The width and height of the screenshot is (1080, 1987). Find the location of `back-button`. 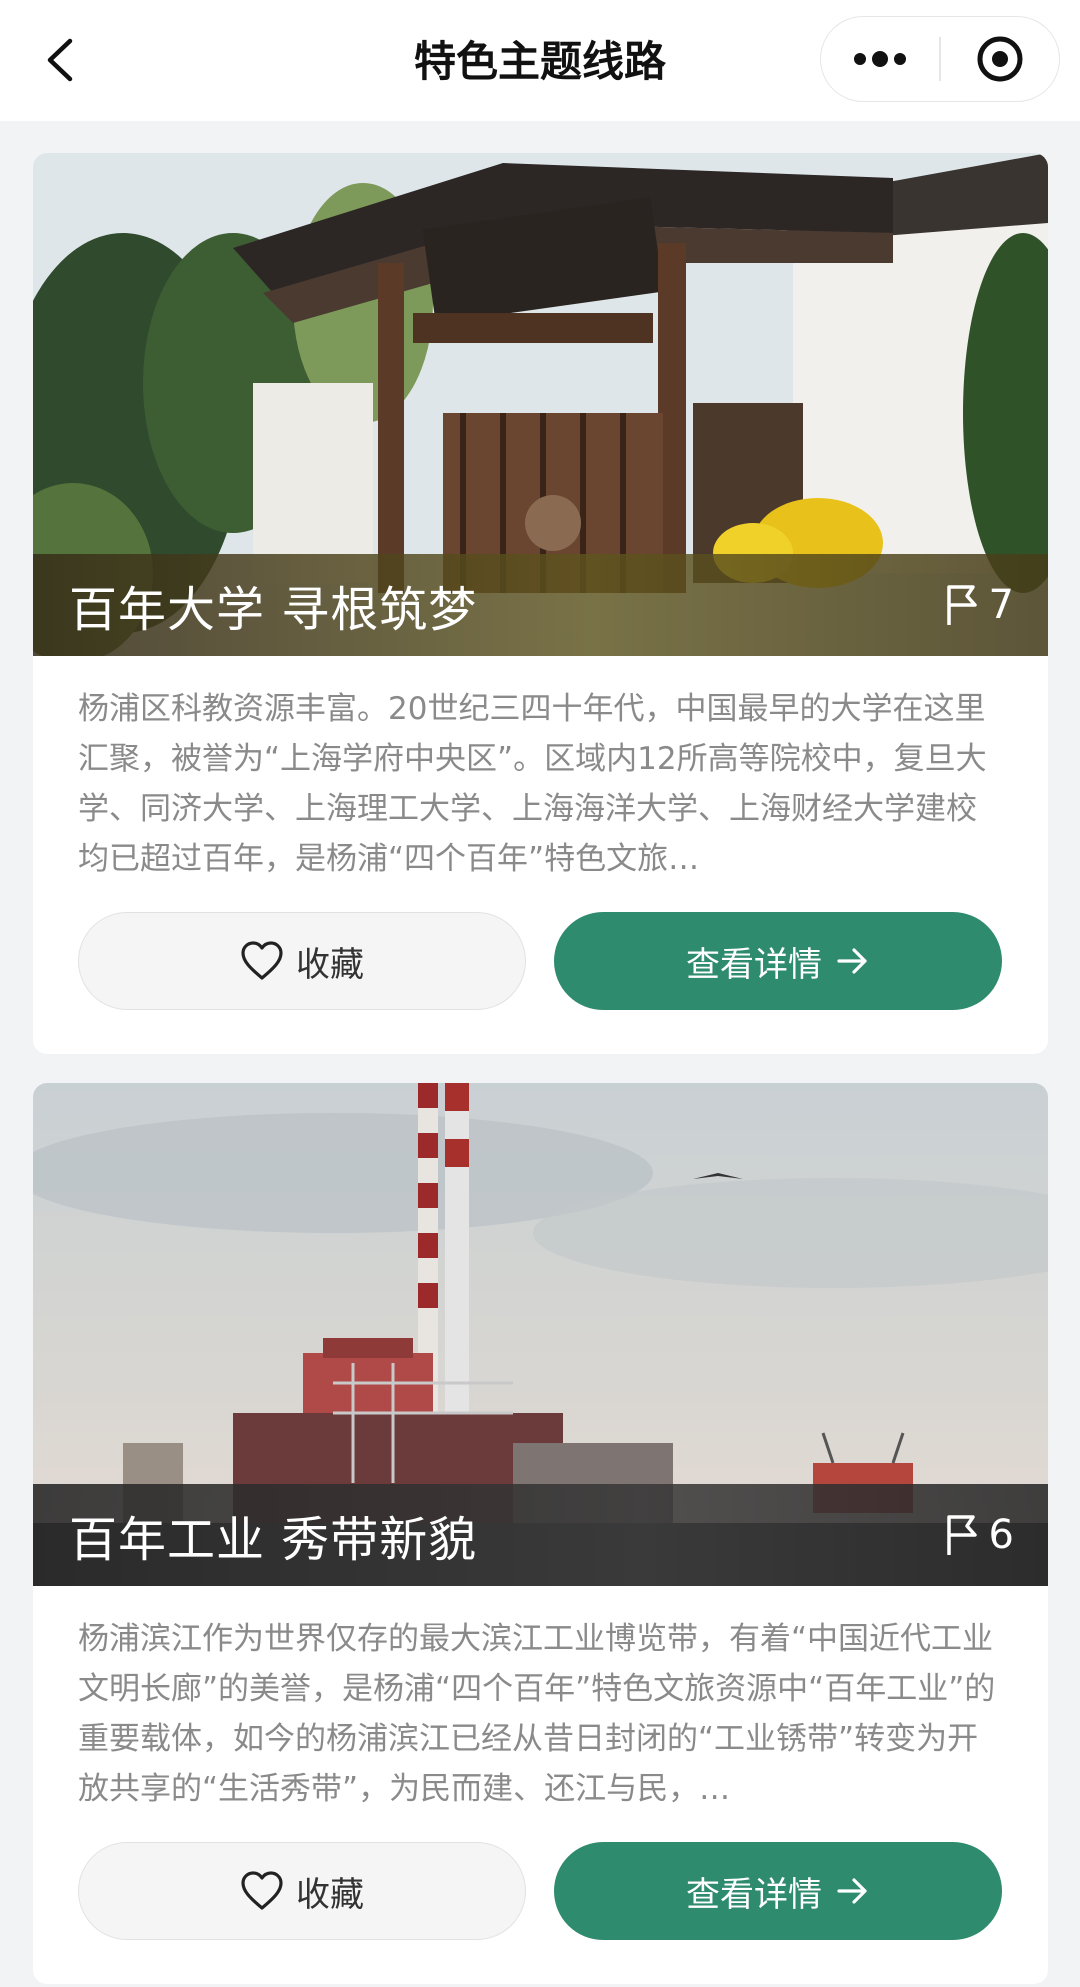

back-button is located at coordinates (60, 60).